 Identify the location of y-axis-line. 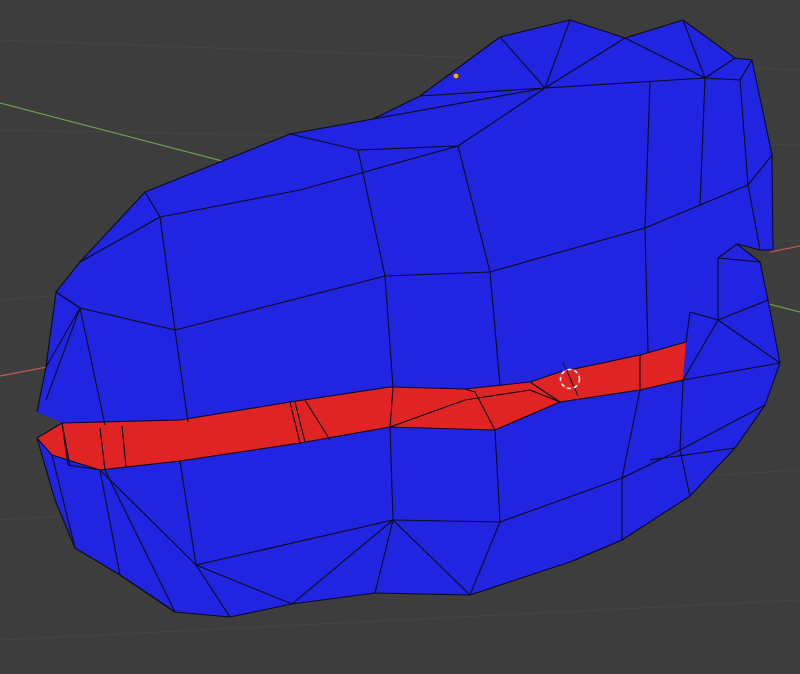
(115, 133).